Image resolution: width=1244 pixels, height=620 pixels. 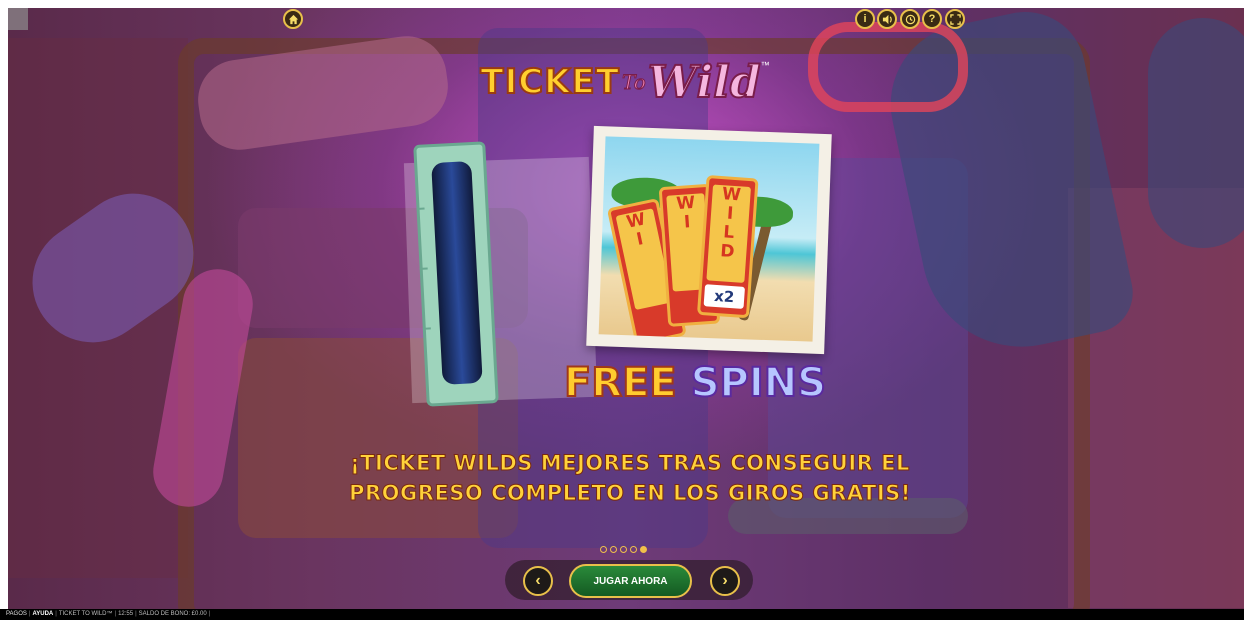 I want to click on previous-button: ‹, so click(x=538, y=581).